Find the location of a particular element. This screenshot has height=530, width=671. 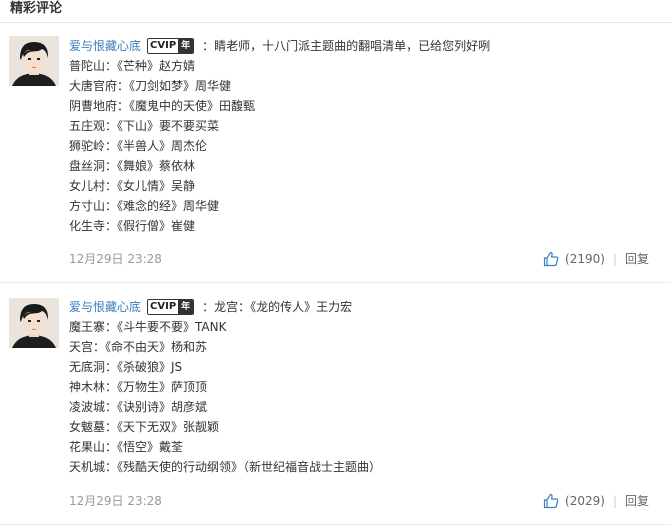

section-title-underline is located at coordinates (335, 22).